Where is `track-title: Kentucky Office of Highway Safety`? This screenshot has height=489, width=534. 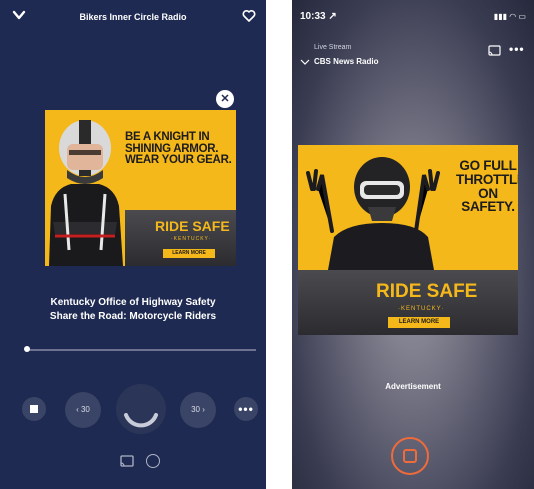 track-title: Kentucky Office of Highway Safety is located at coordinates (133, 302).